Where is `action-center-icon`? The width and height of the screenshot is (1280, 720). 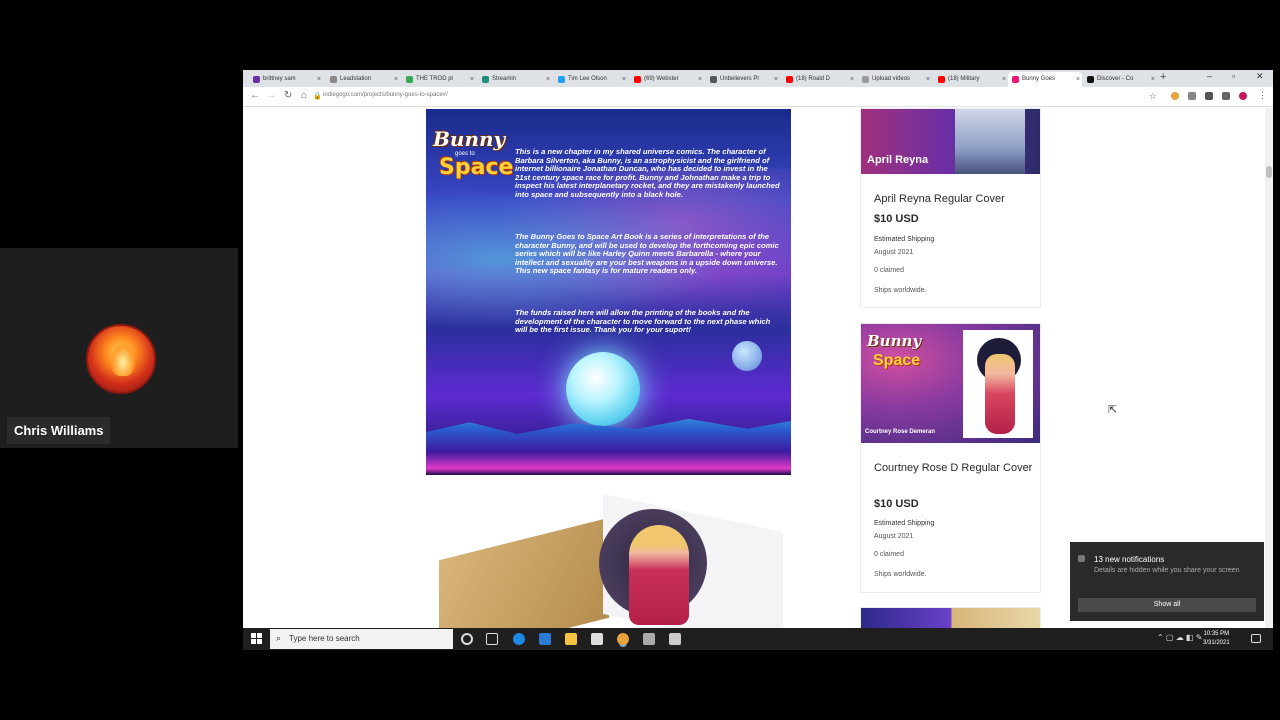 action-center-icon is located at coordinates (1256, 638).